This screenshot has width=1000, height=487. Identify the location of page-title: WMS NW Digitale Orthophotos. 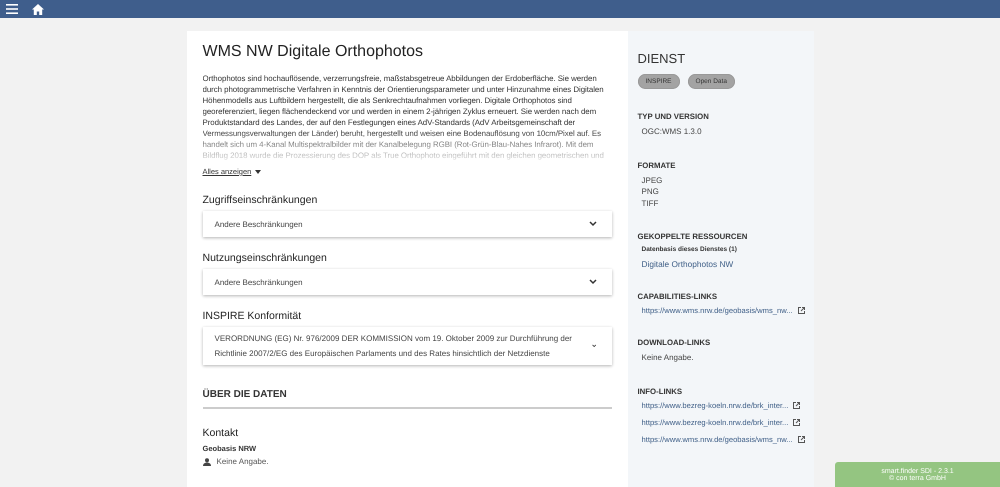
(313, 52).